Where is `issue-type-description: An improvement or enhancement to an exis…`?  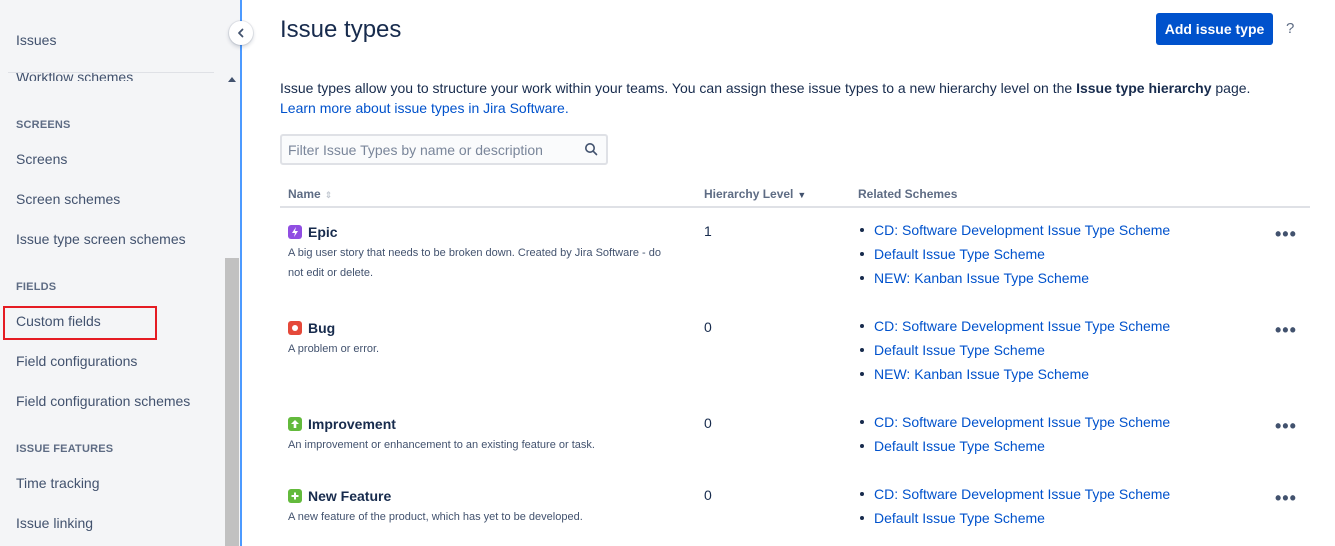
issue-type-description: An improvement or enhancement to an exis… is located at coordinates (441, 445).